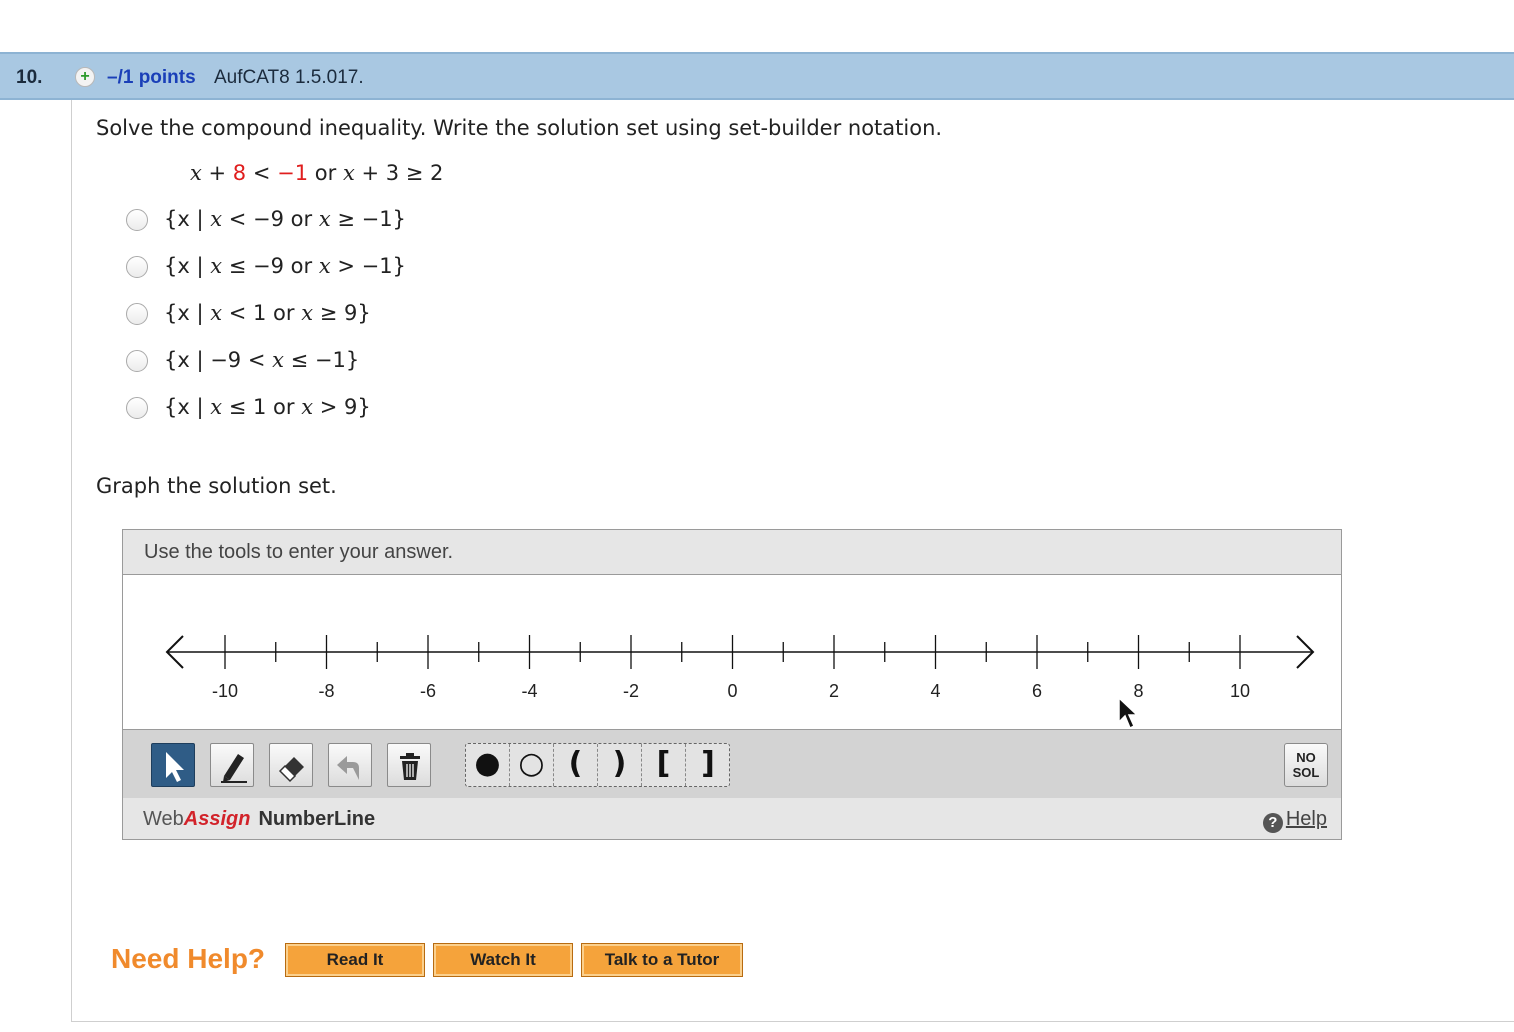 This screenshot has width=1514, height=1032. What do you see at coordinates (664, 765) in the screenshot?
I see `left-bracket-button: [` at bounding box center [664, 765].